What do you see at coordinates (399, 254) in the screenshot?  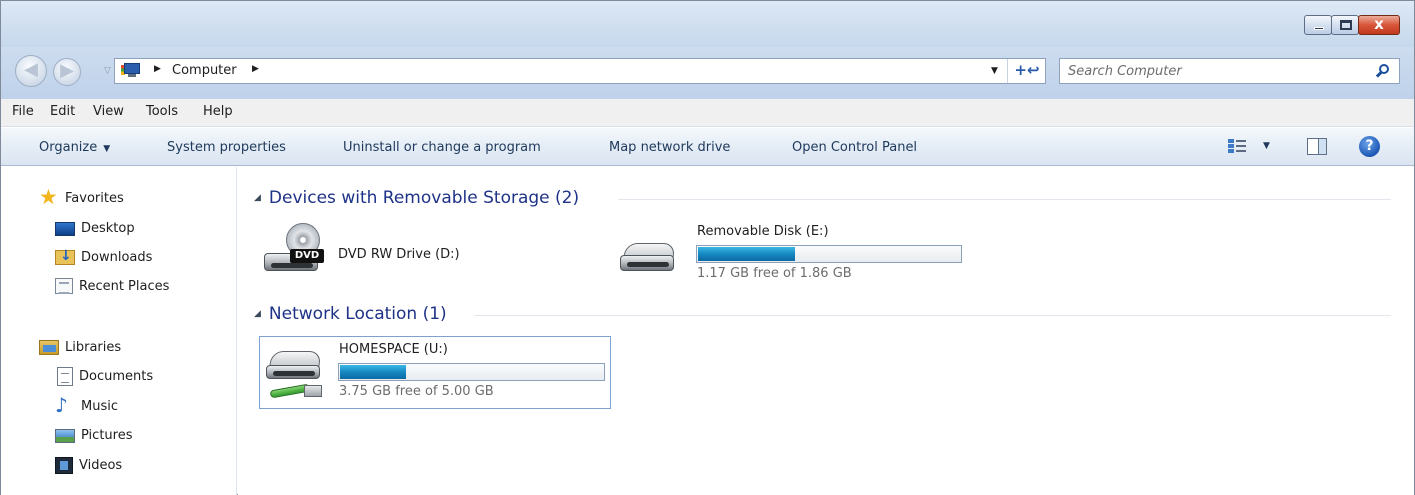 I see `dvd-drive-name: DVD RW Drive (D:)` at bounding box center [399, 254].